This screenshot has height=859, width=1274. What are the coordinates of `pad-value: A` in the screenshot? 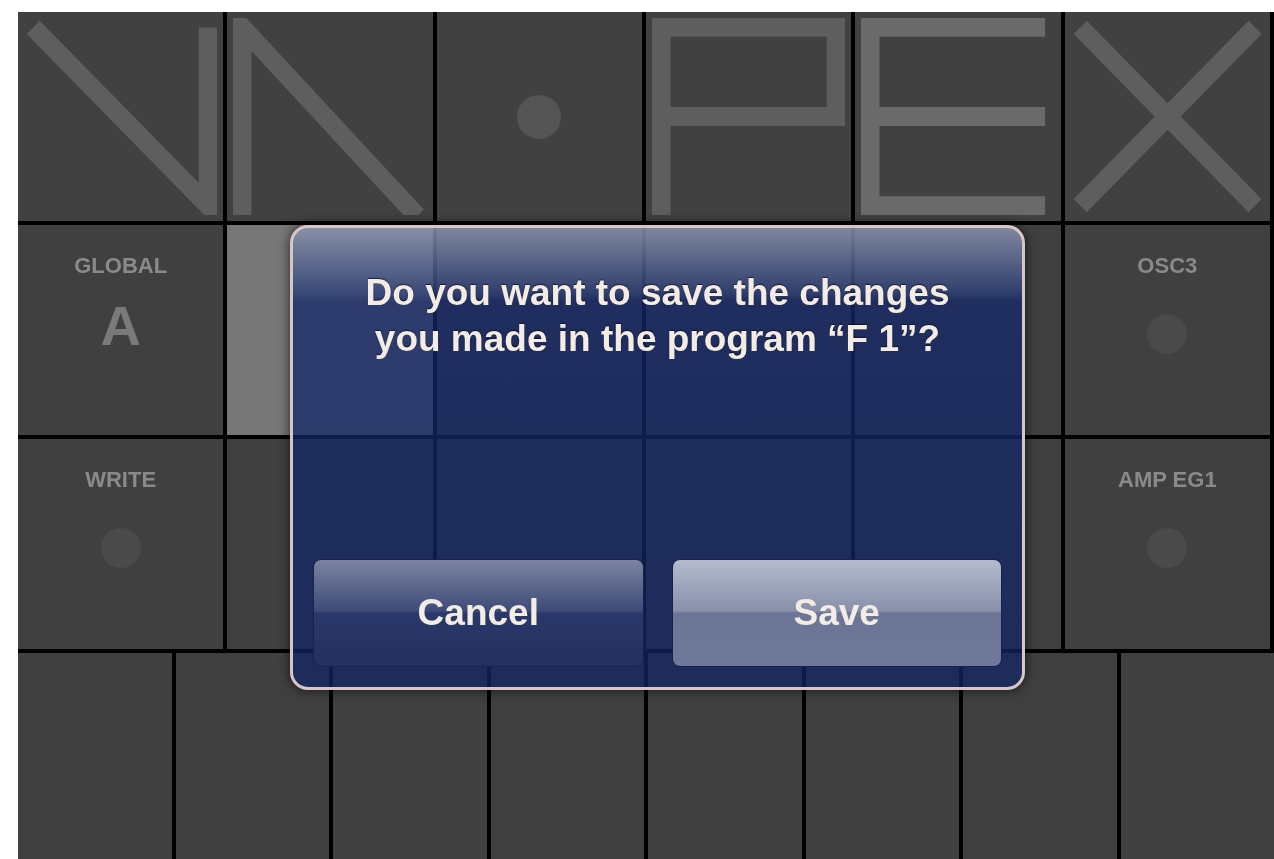 It's located at (120, 326).